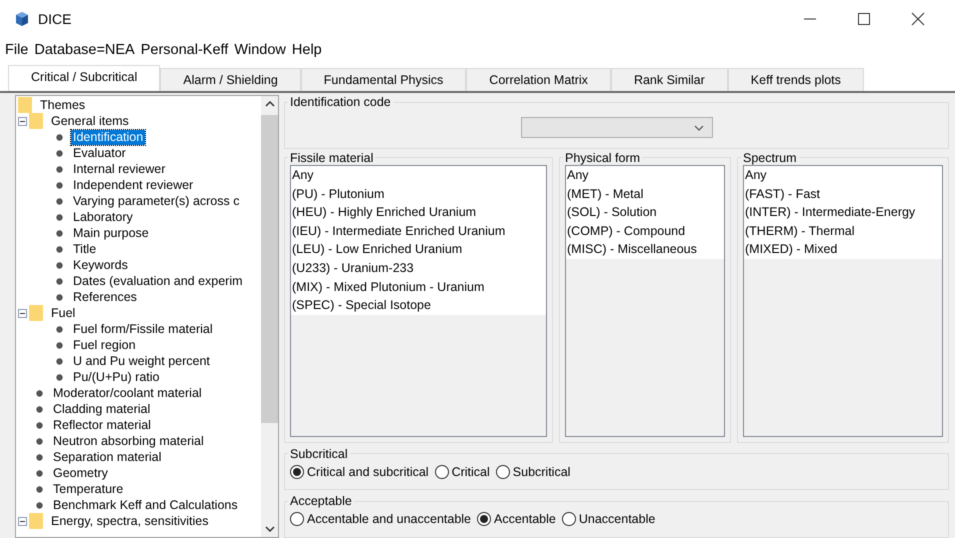 The image size is (955, 538). What do you see at coordinates (128, 441) in the screenshot?
I see `tree-item: Neutron absorbing material` at bounding box center [128, 441].